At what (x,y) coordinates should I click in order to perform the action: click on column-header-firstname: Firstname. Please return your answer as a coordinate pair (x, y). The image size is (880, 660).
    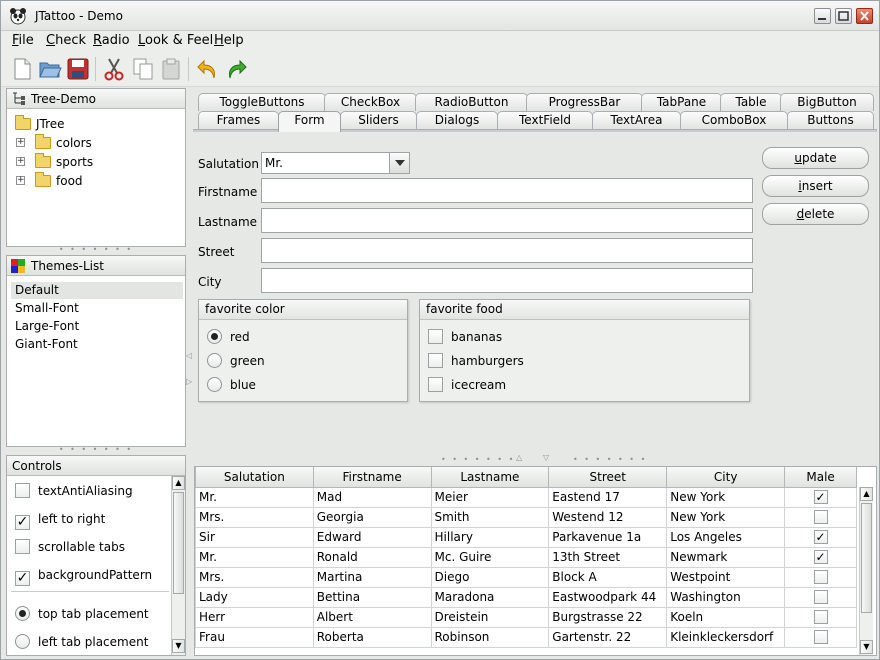
    Looking at the image, I should click on (372, 477).